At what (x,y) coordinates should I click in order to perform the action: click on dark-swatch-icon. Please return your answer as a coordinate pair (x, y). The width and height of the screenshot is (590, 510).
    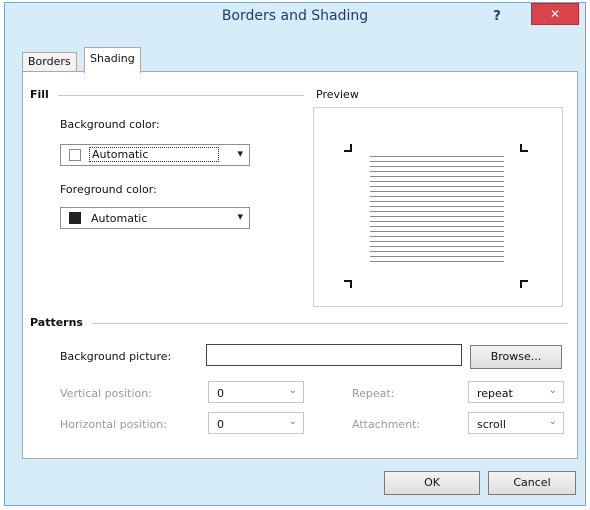
    Looking at the image, I should click on (75, 218).